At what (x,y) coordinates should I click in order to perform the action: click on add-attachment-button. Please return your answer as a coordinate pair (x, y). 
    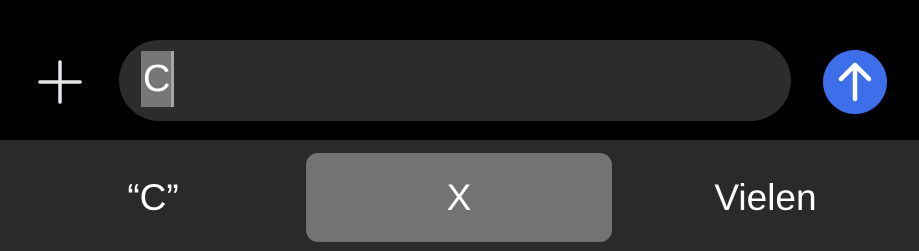
    Looking at the image, I should click on (60, 82).